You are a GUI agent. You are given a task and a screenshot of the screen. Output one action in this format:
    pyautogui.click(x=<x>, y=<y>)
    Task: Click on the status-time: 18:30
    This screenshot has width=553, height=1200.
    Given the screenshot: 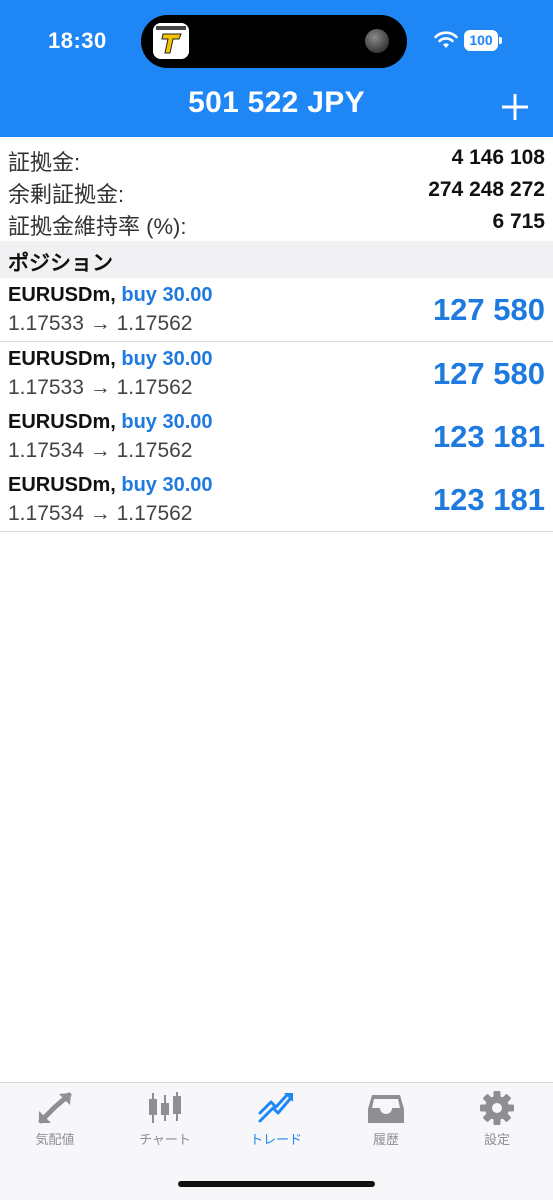 What is the action you would take?
    pyautogui.click(x=77, y=40)
    